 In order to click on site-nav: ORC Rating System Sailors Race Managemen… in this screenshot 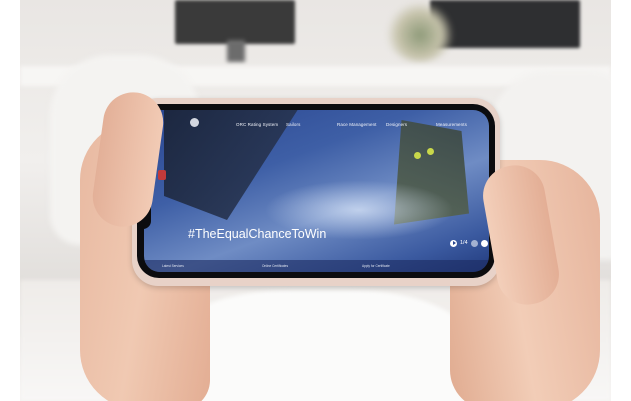, I will do `click(316, 126)`.